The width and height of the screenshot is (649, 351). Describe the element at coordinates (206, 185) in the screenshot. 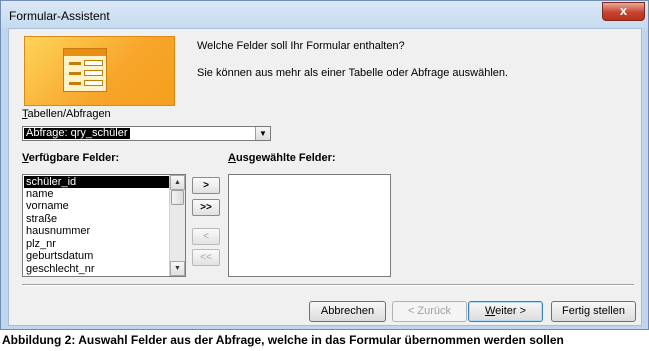

I see `add-field-button: >` at that location.